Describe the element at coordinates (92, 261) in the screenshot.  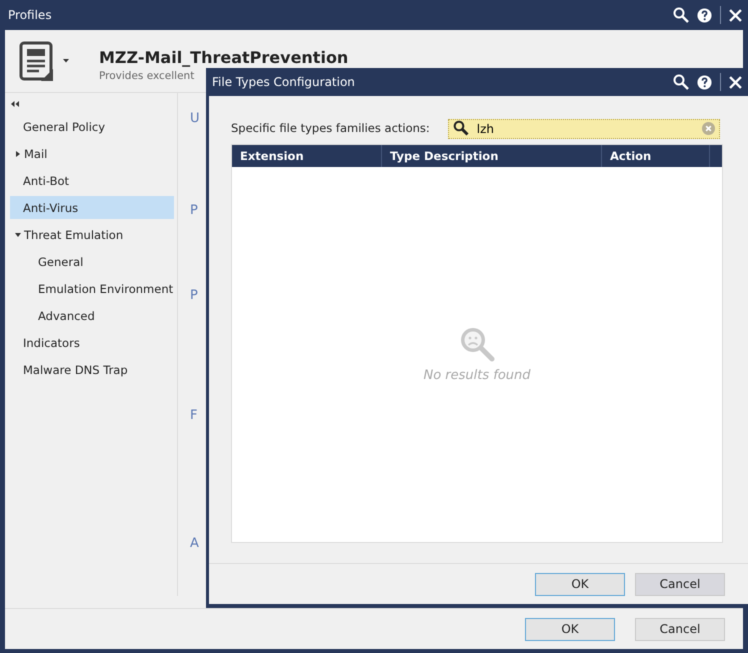
I see `sidebar-item: General` at that location.